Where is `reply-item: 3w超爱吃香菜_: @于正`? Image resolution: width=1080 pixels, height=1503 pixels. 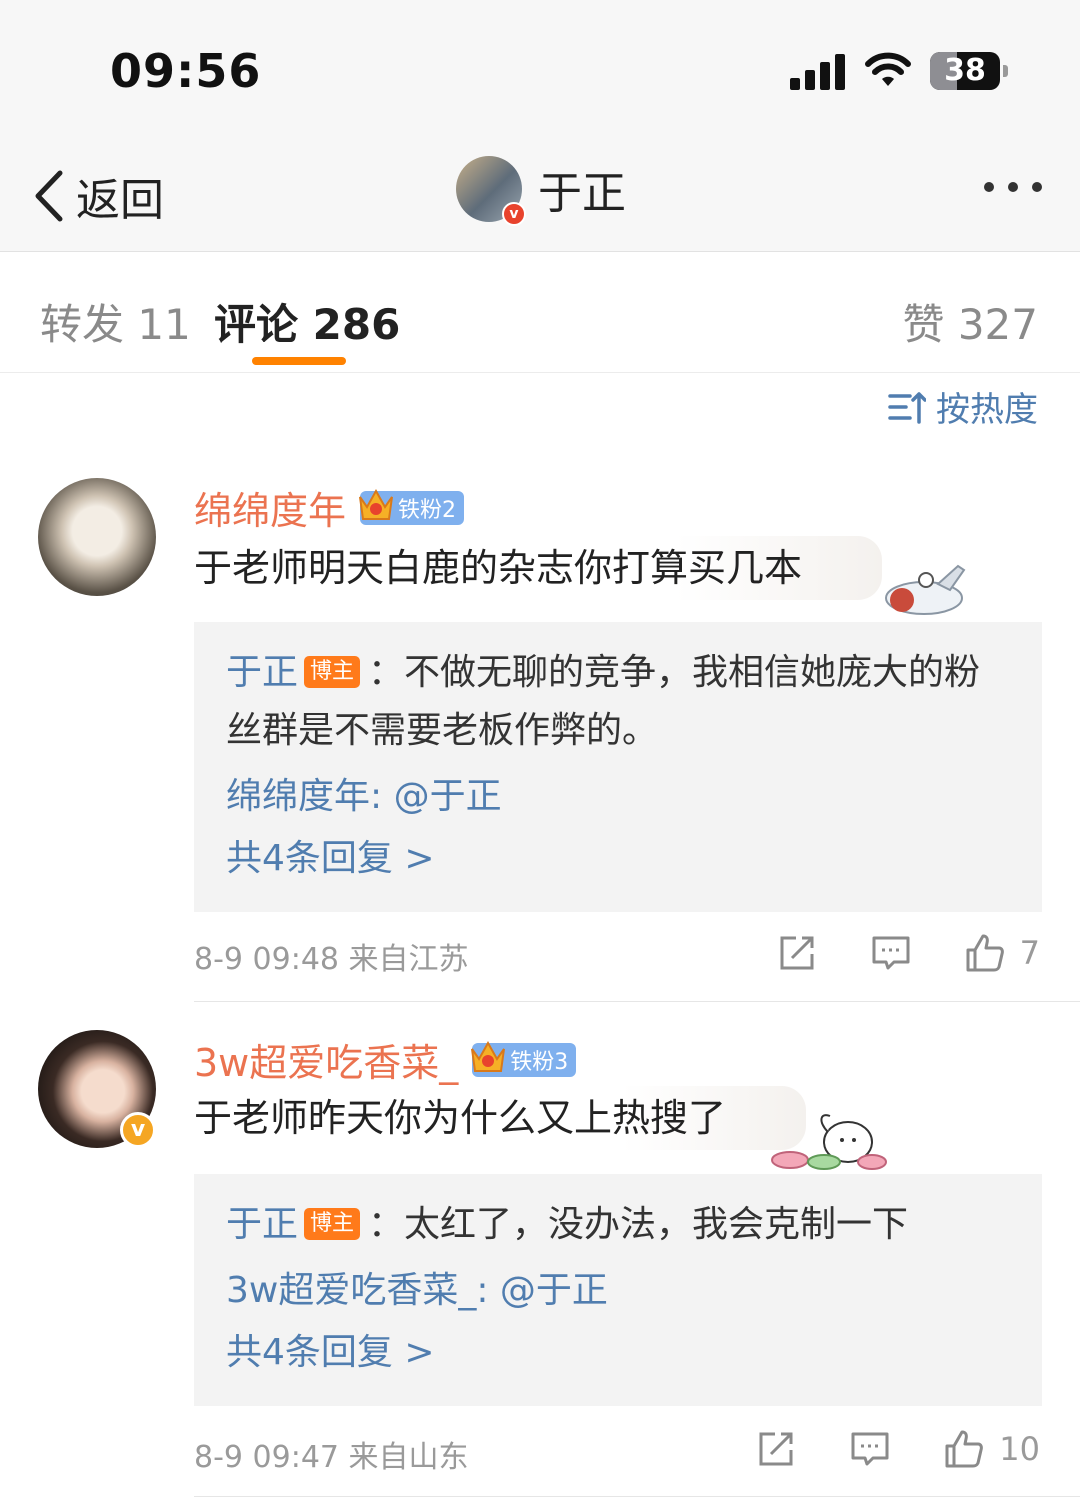
reply-item: 3w超爱吃香菜_: @于正 is located at coordinates (619, 1291).